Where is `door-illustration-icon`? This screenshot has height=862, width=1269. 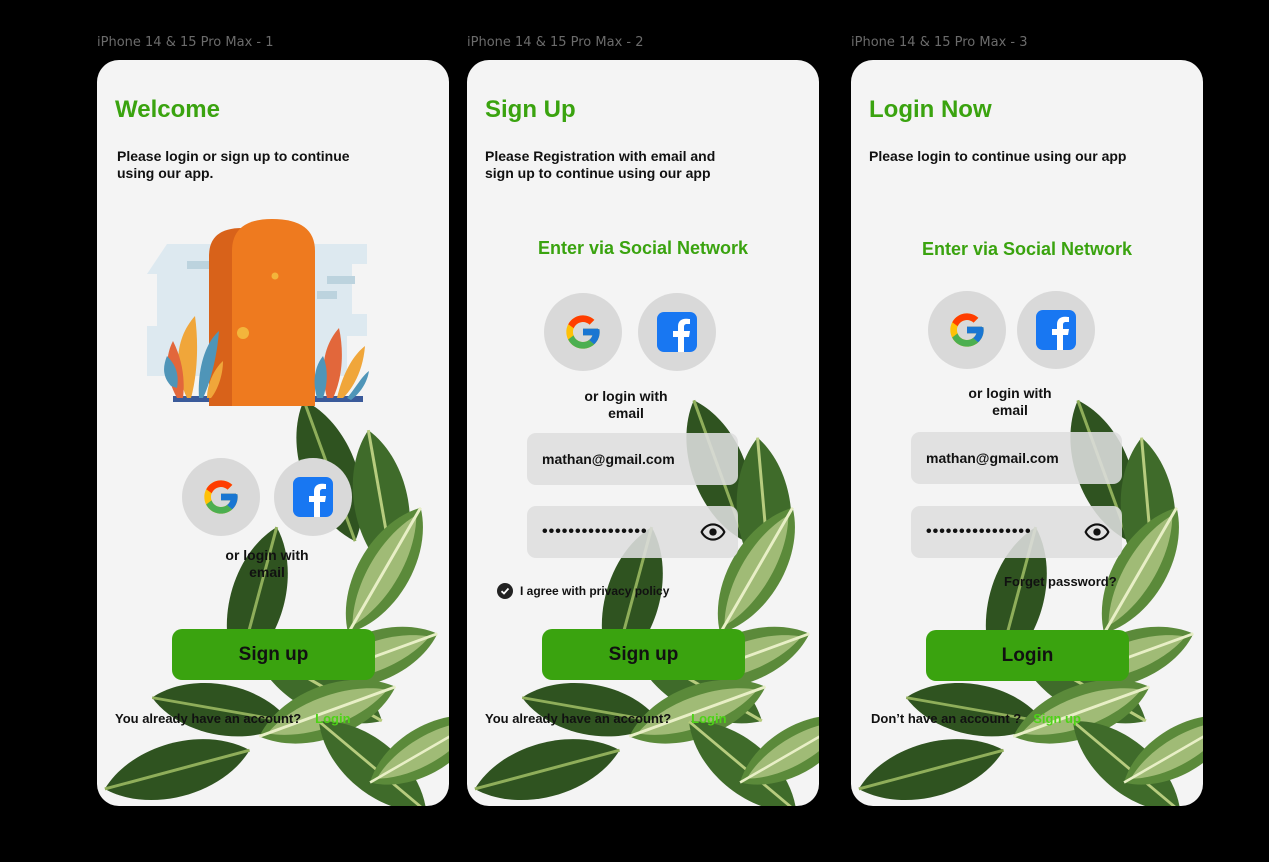 door-illustration-icon is located at coordinates (258, 312).